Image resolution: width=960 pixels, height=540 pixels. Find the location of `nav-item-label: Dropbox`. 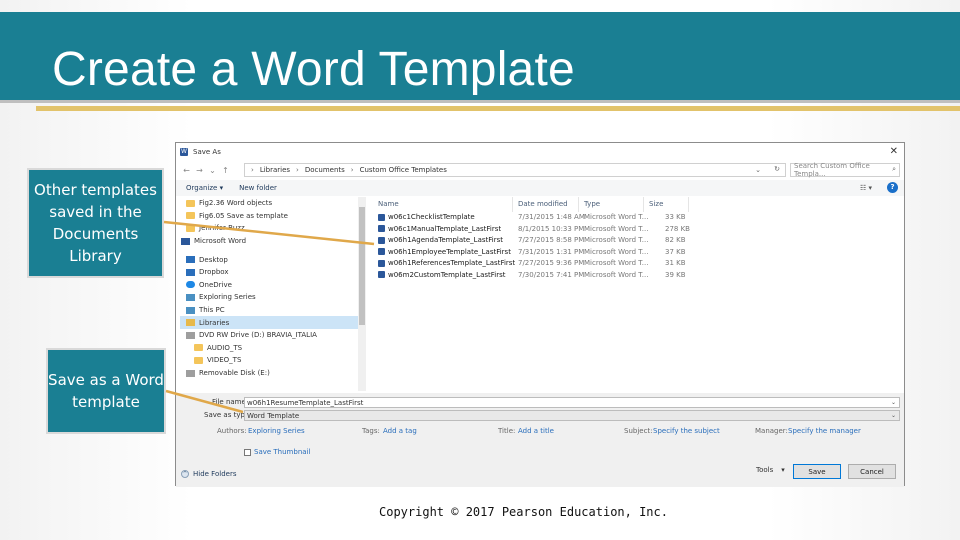

nav-item-label: Dropbox is located at coordinates (214, 272).